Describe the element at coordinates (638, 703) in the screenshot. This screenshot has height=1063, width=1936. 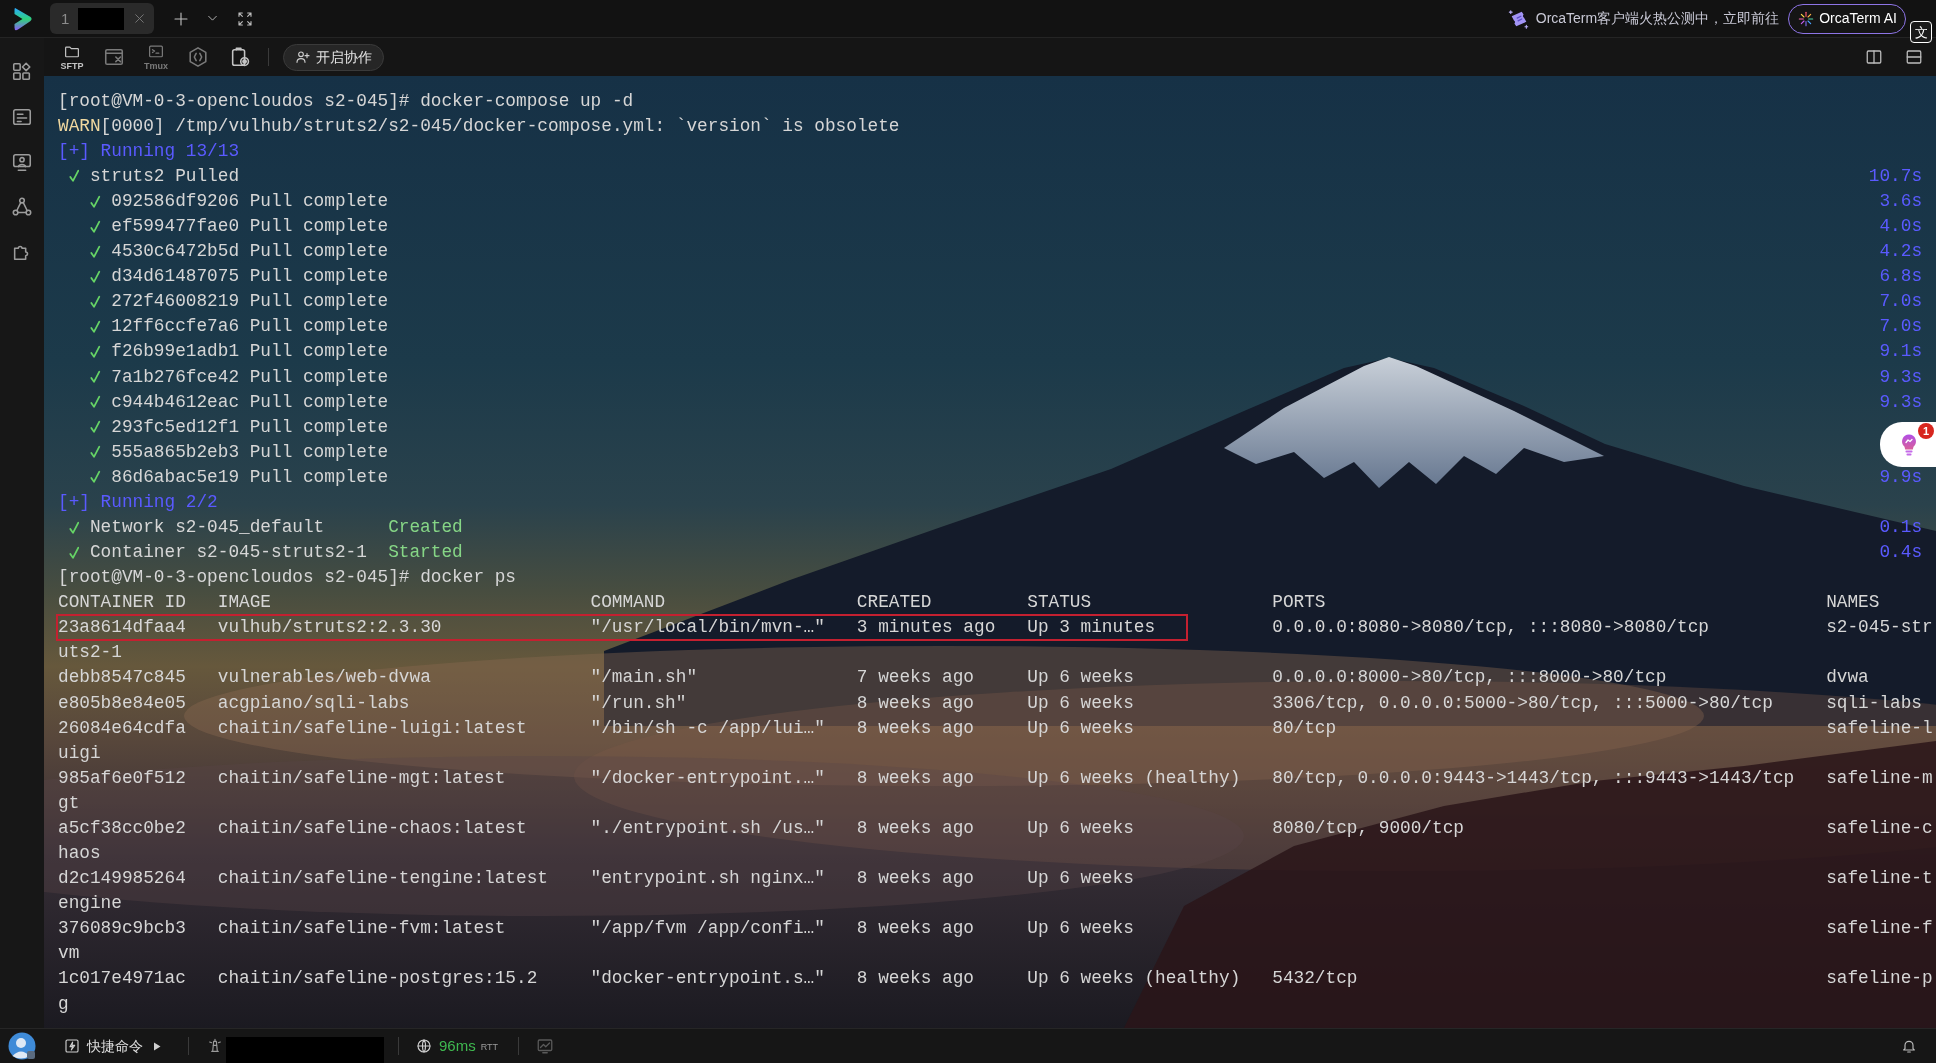
I see `table-cell-text: "/run.sh"` at that location.